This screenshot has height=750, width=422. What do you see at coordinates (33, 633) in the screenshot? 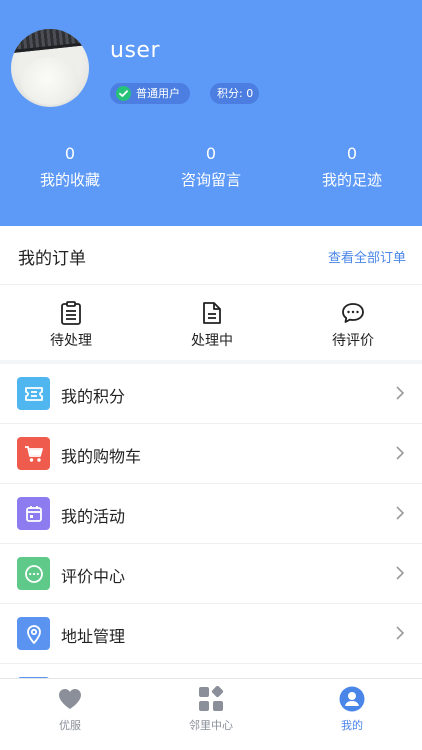
I see `location-pin-icon` at bounding box center [33, 633].